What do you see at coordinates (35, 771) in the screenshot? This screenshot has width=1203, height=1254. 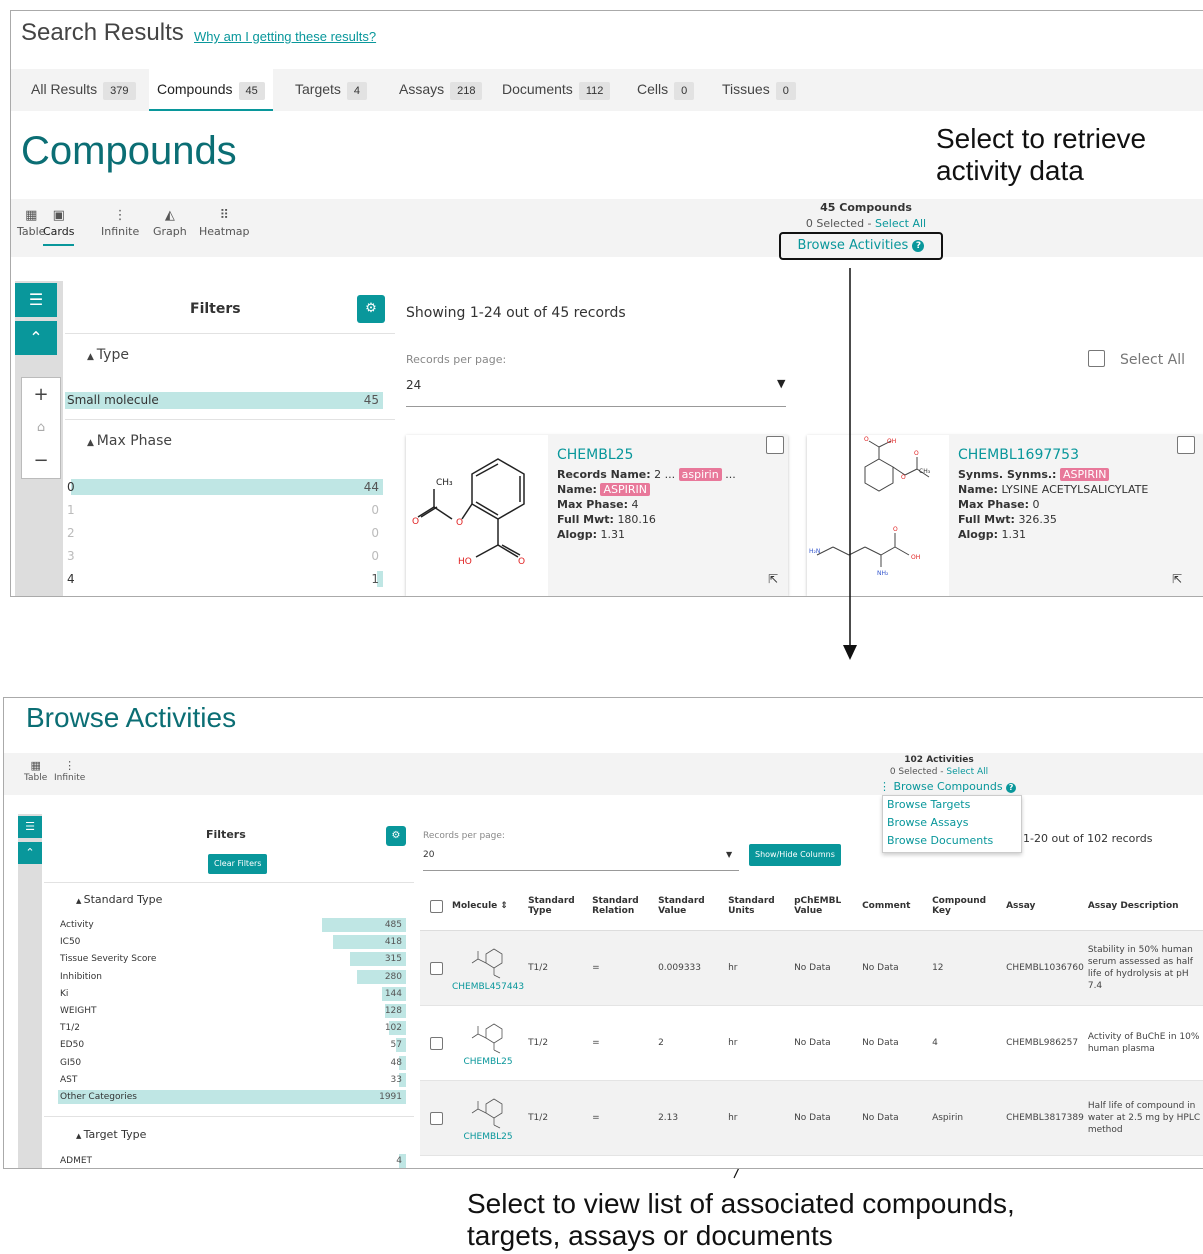 I see `view-table-button: ▦ Table` at bounding box center [35, 771].